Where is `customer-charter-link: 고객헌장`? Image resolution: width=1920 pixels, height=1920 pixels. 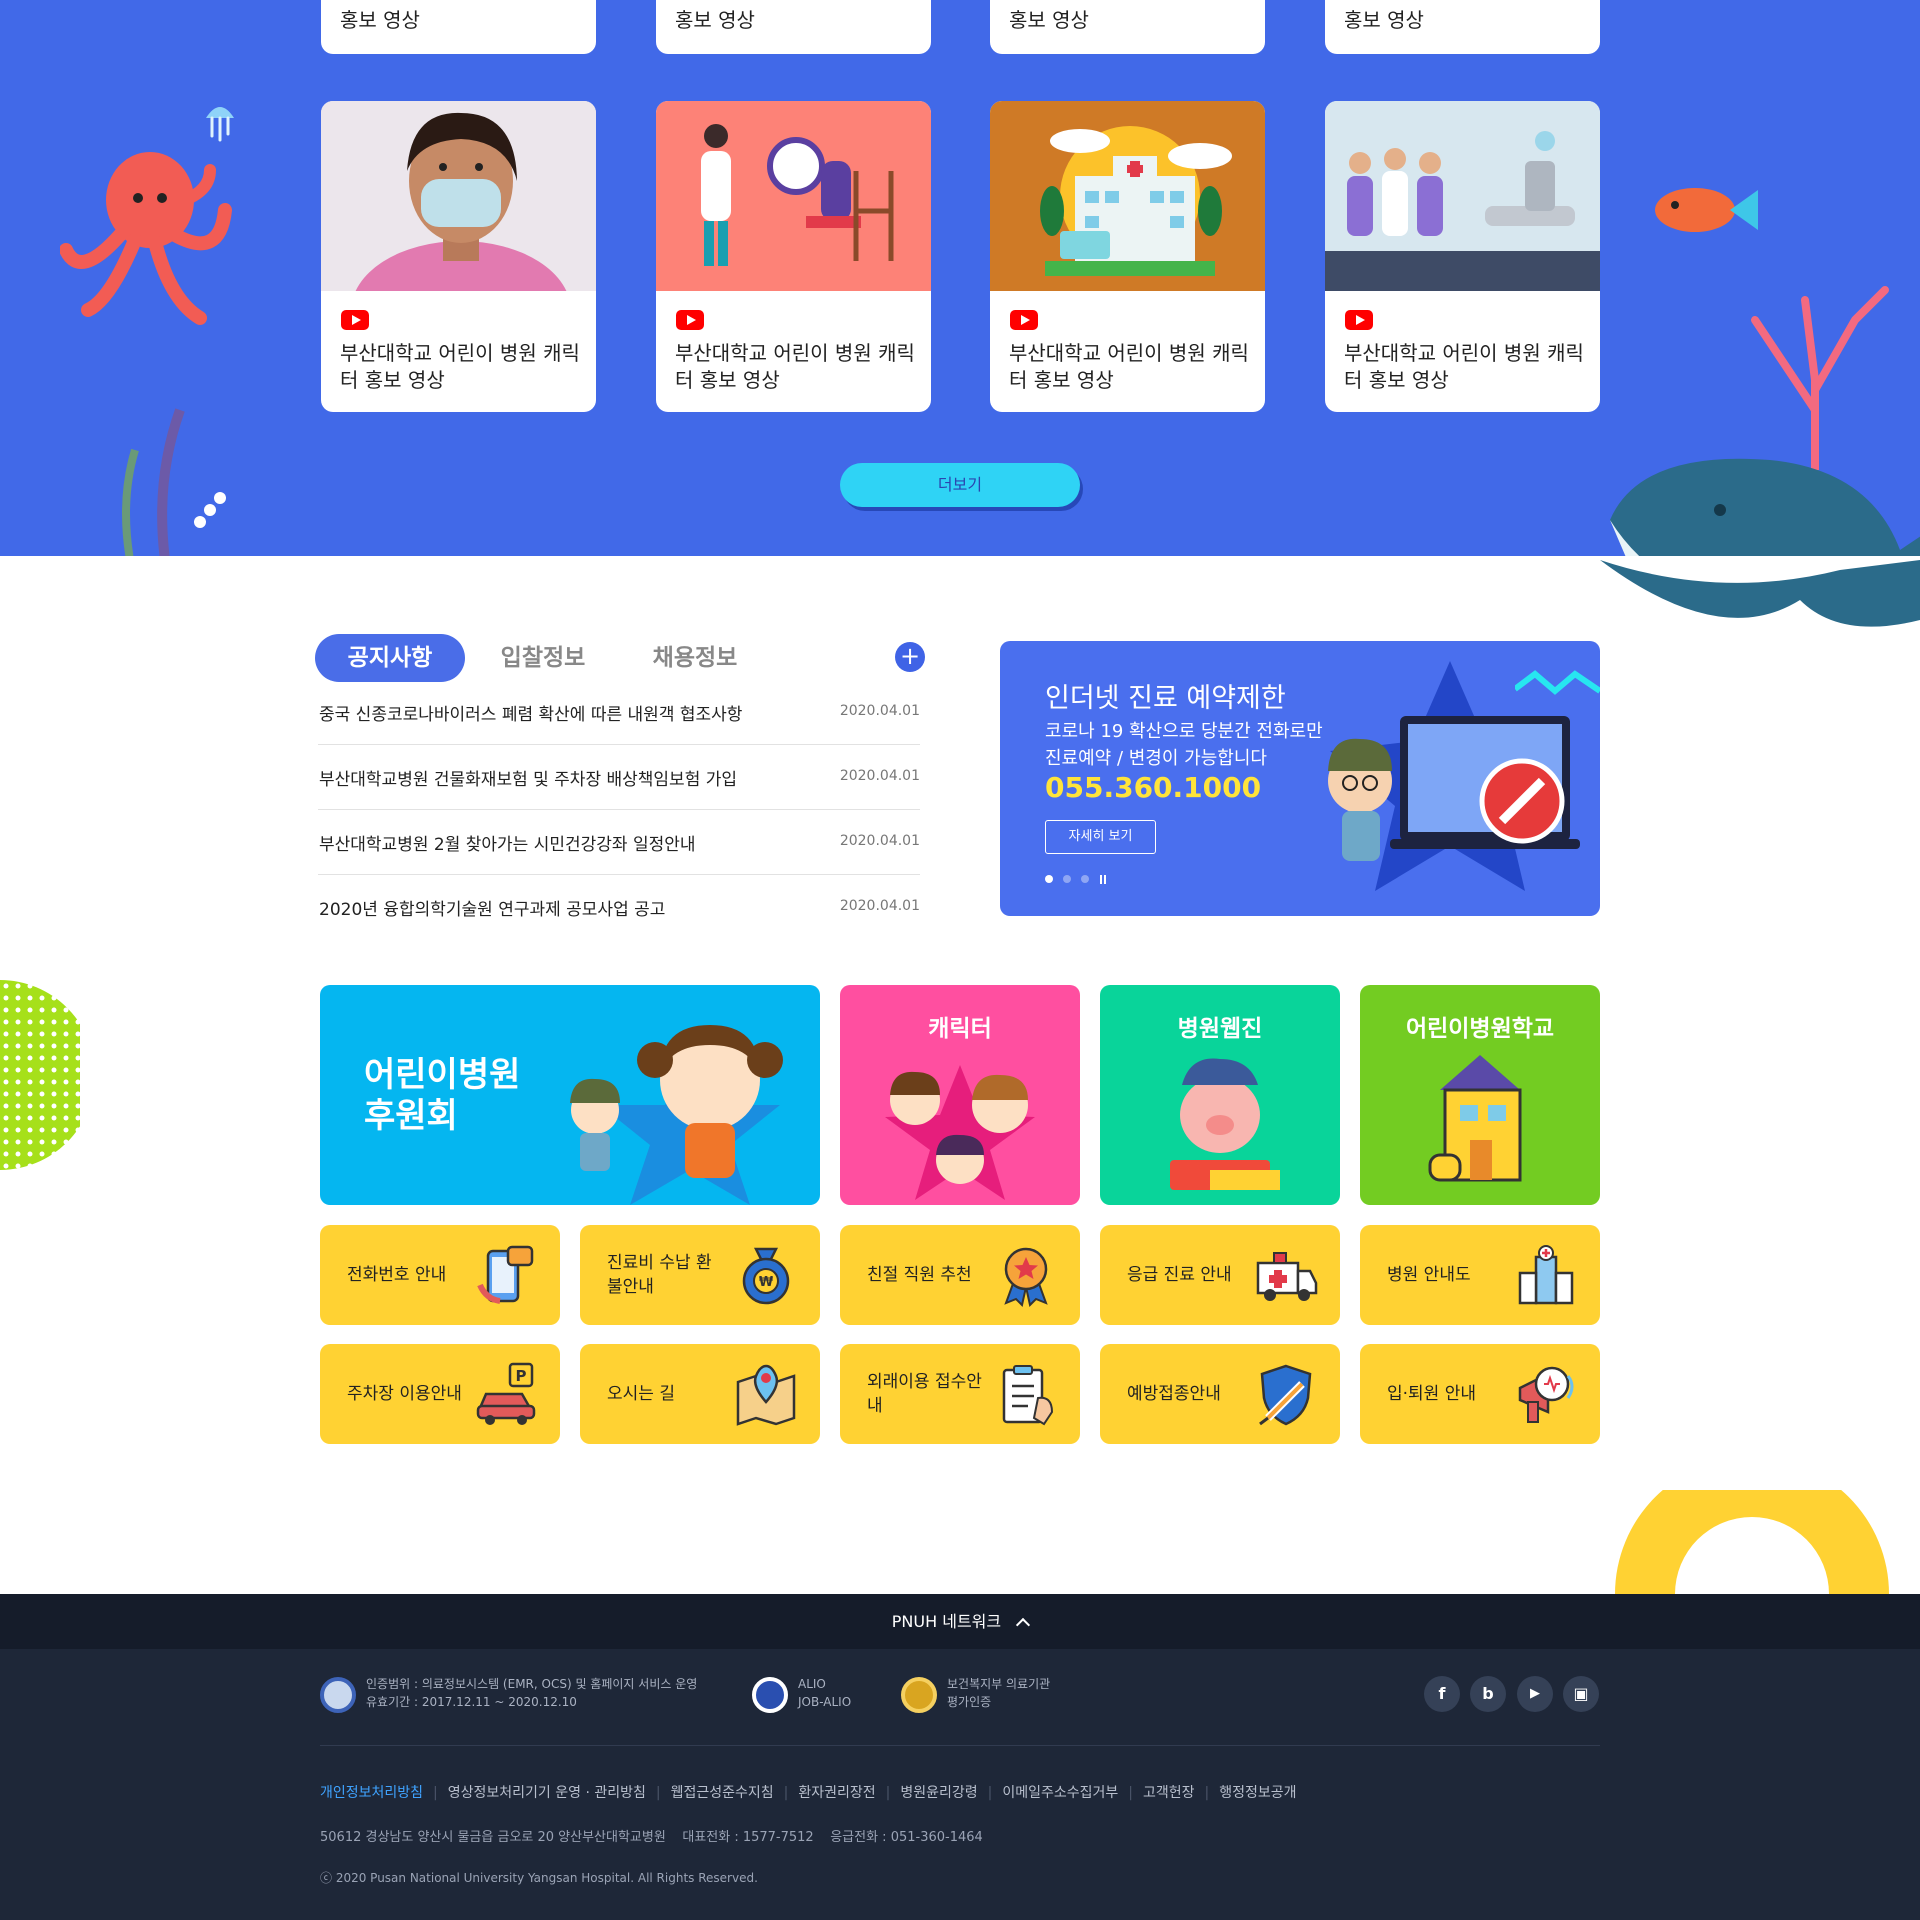
customer-charter-link: 고객헌장 is located at coordinates (1169, 1793).